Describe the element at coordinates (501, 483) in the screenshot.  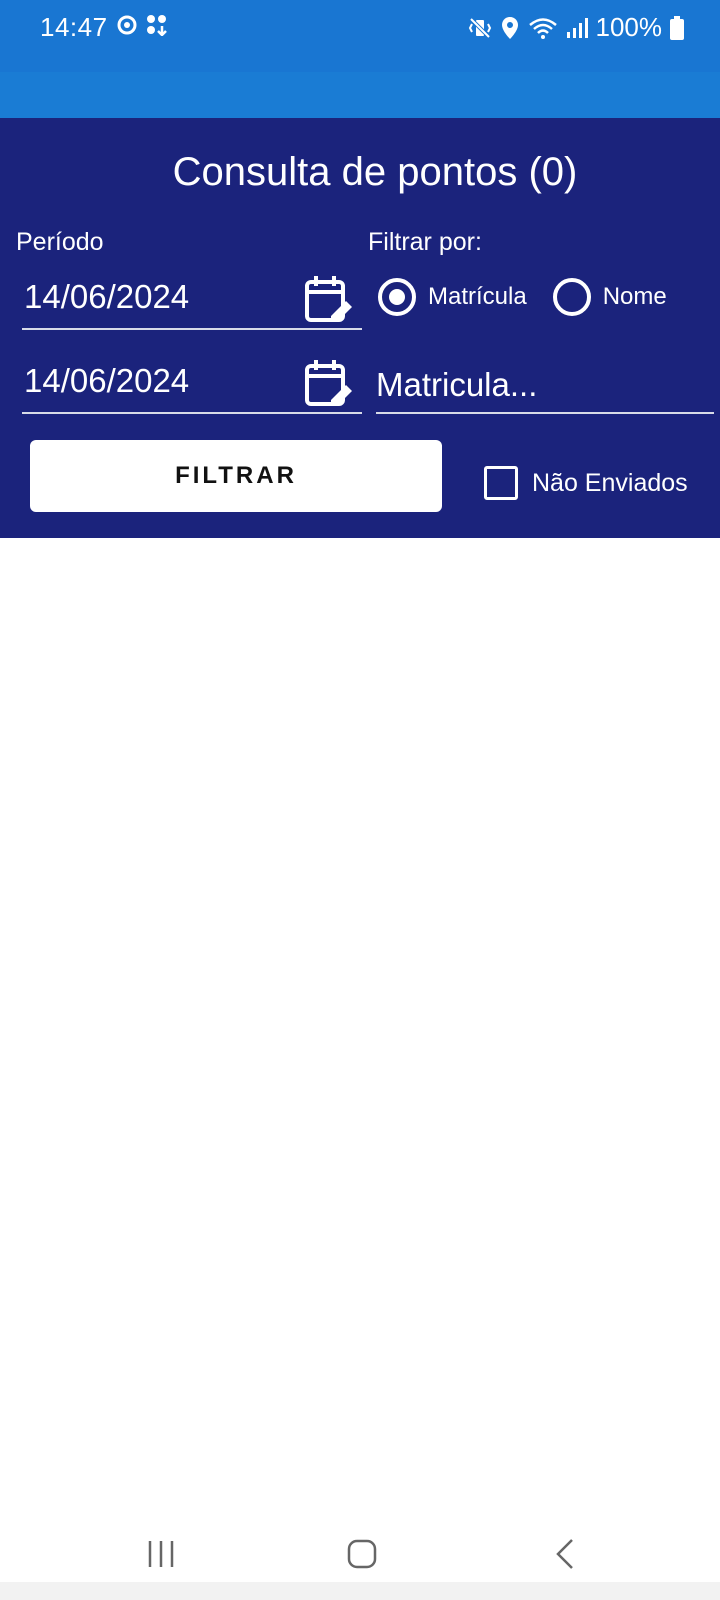
I see `nao-enviados-checkbox` at that location.